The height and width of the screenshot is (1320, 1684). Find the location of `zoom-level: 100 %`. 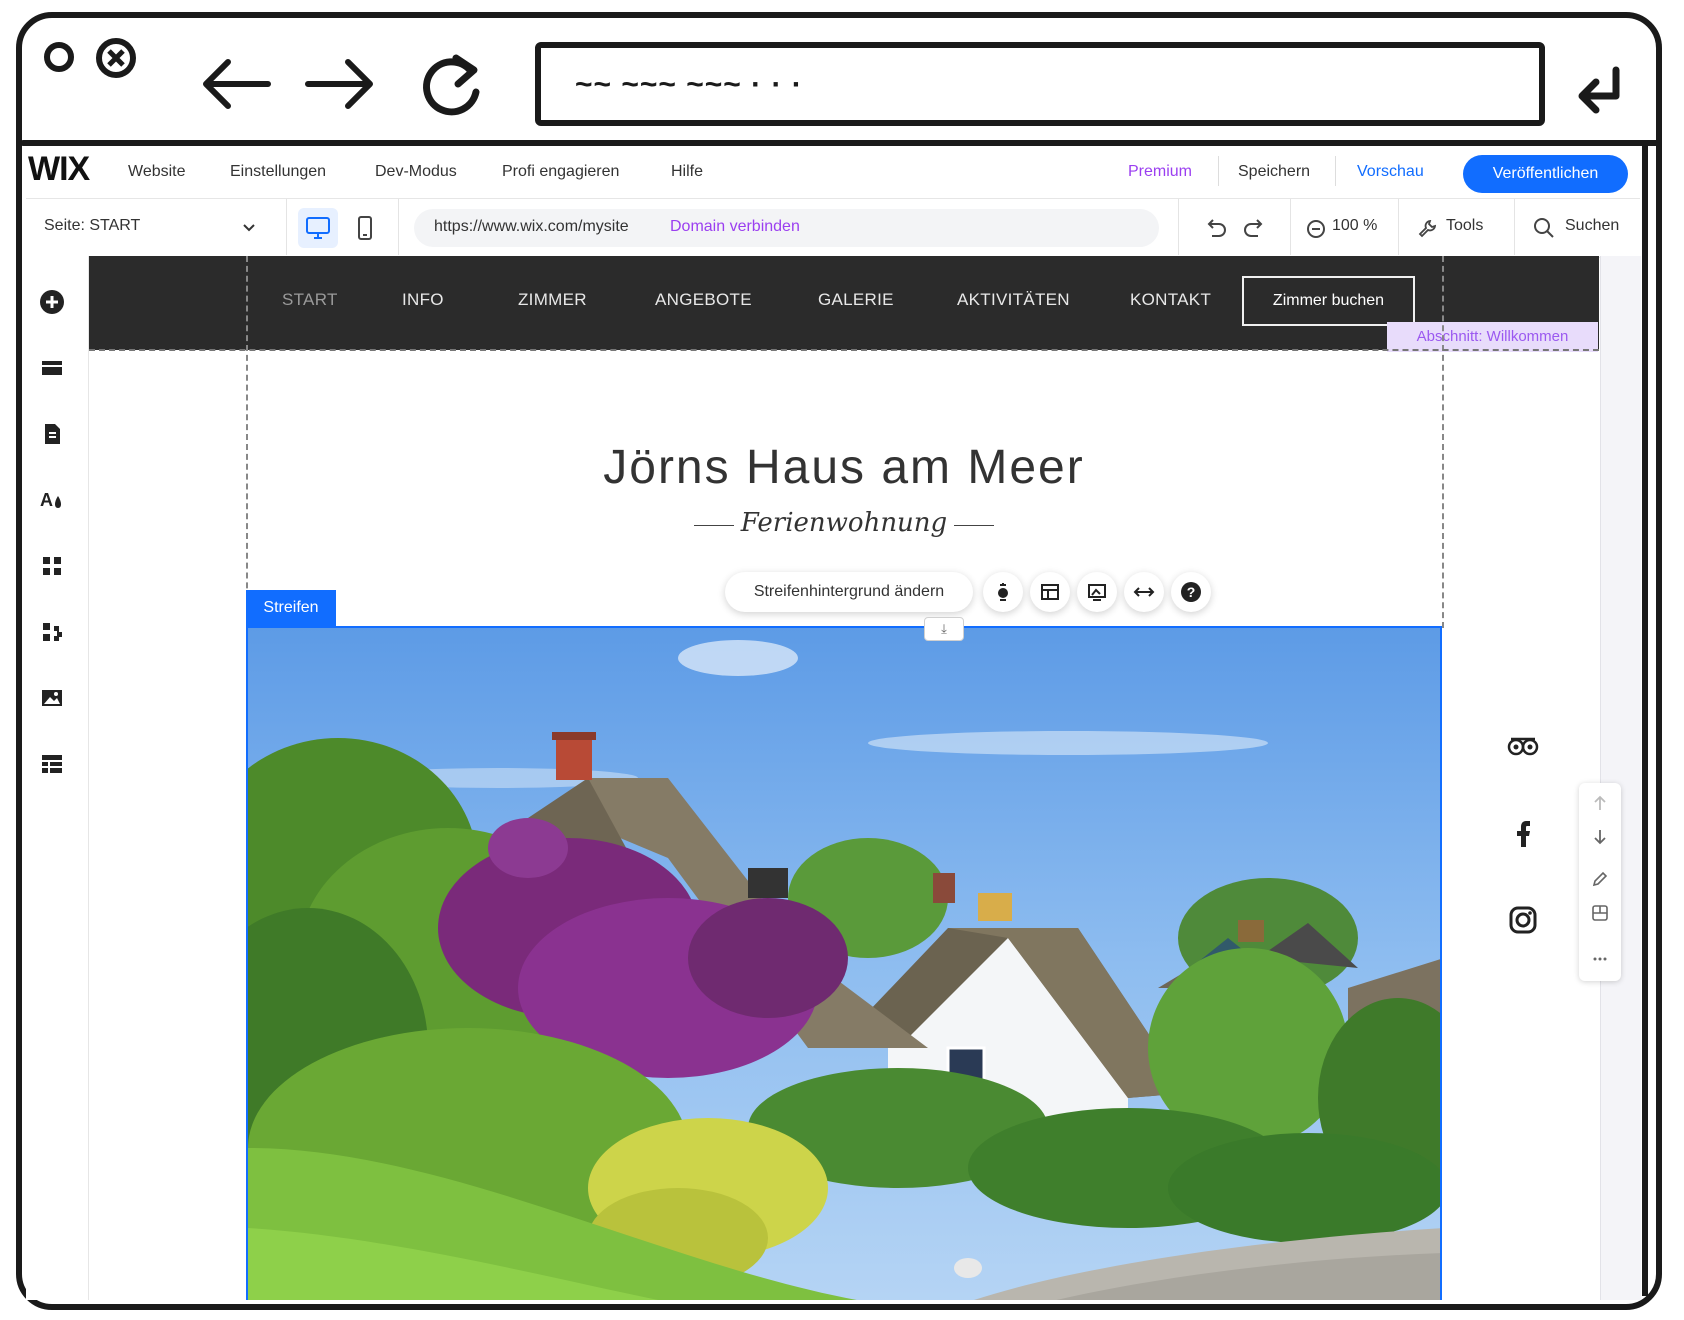

zoom-level: 100 % is located at coordinates (1354, 226).